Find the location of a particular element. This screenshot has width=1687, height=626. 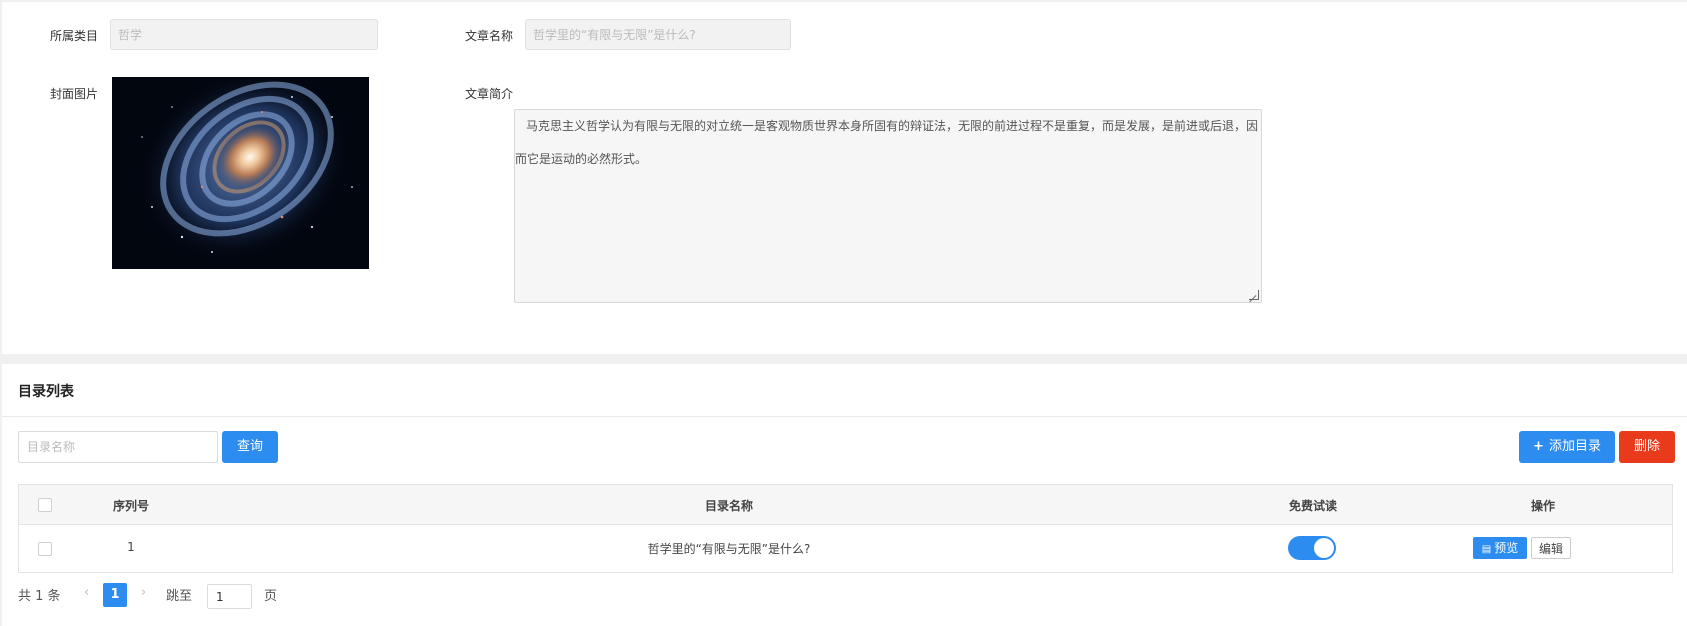

delete-button: 删除 is located at coordinates (1647, 447).